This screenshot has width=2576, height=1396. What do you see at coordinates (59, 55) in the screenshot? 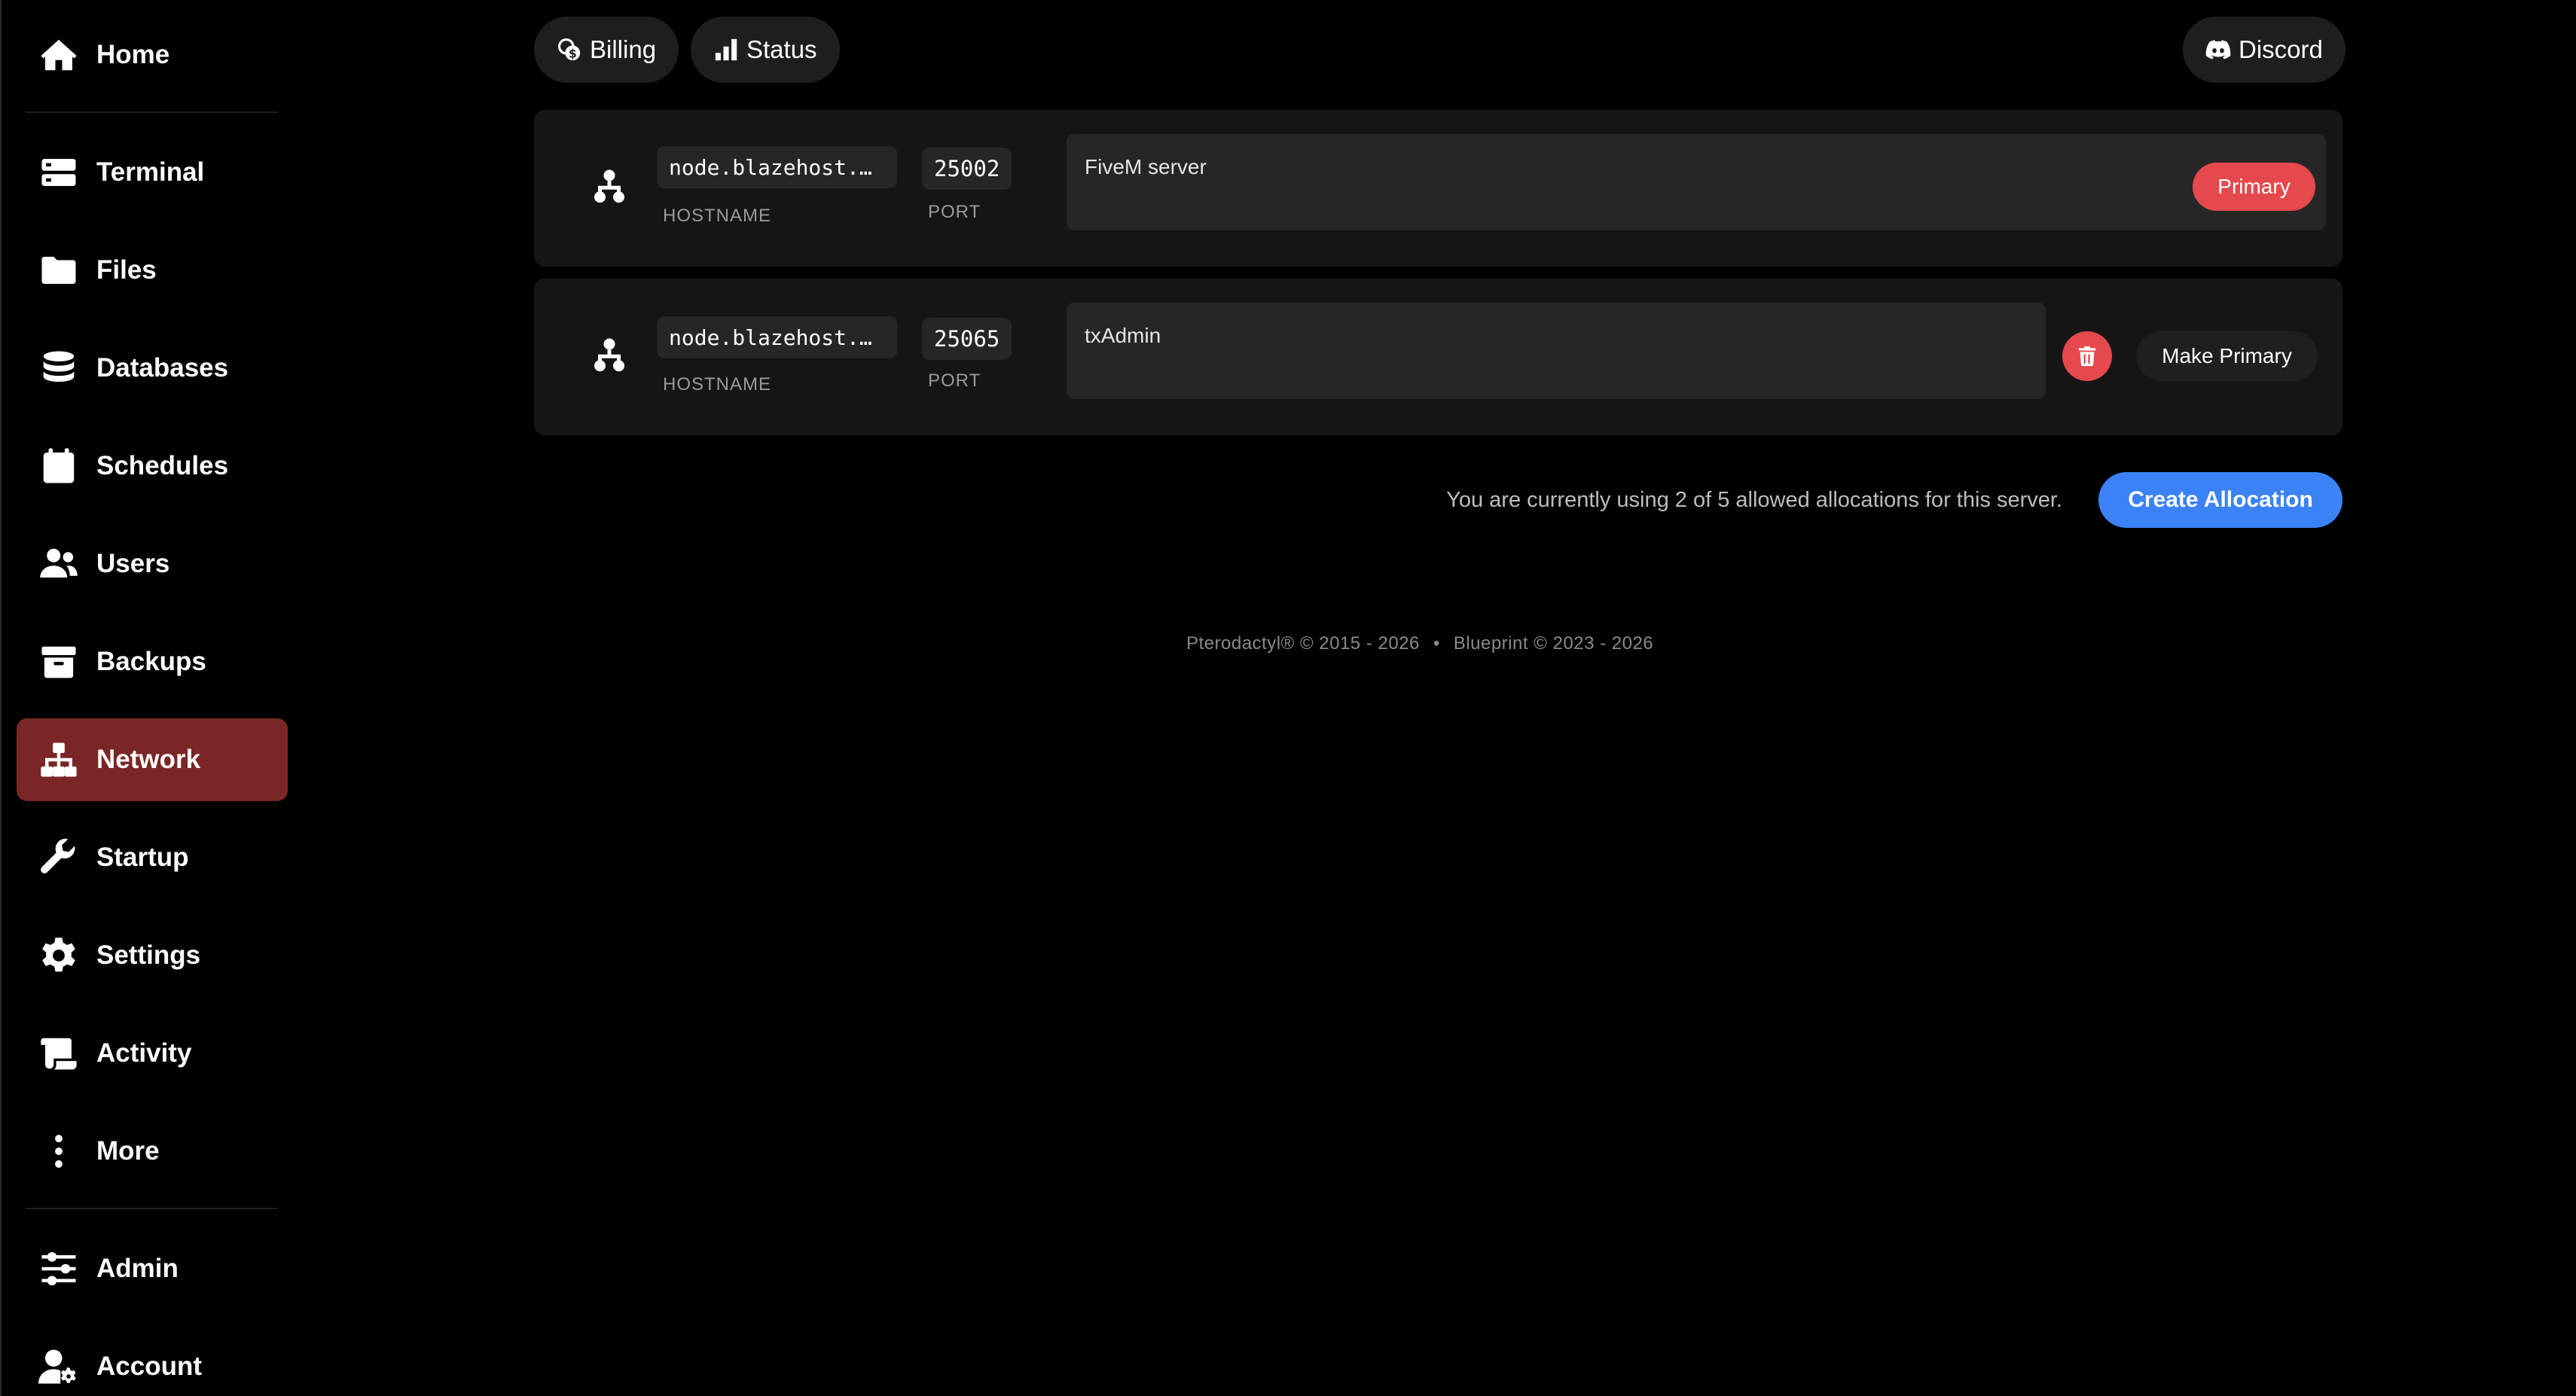
I see `home-icon` at bounding box center [59, 55].